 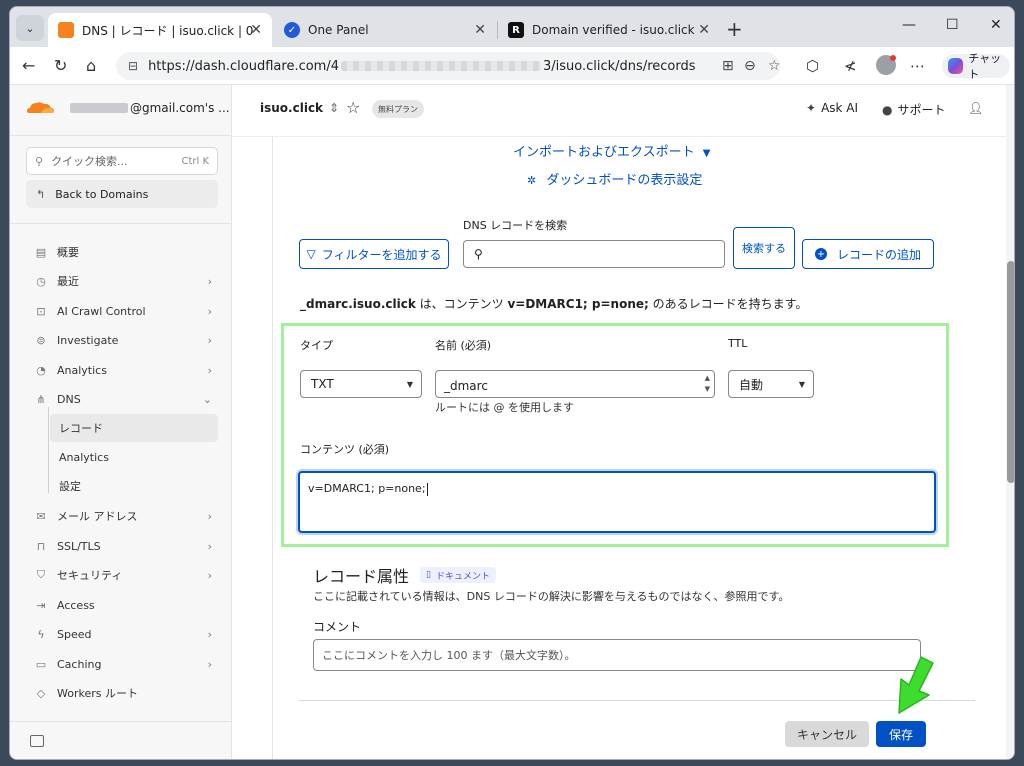 I want to click on plan-badge: 無料プラン, so click(x=398, y=109).